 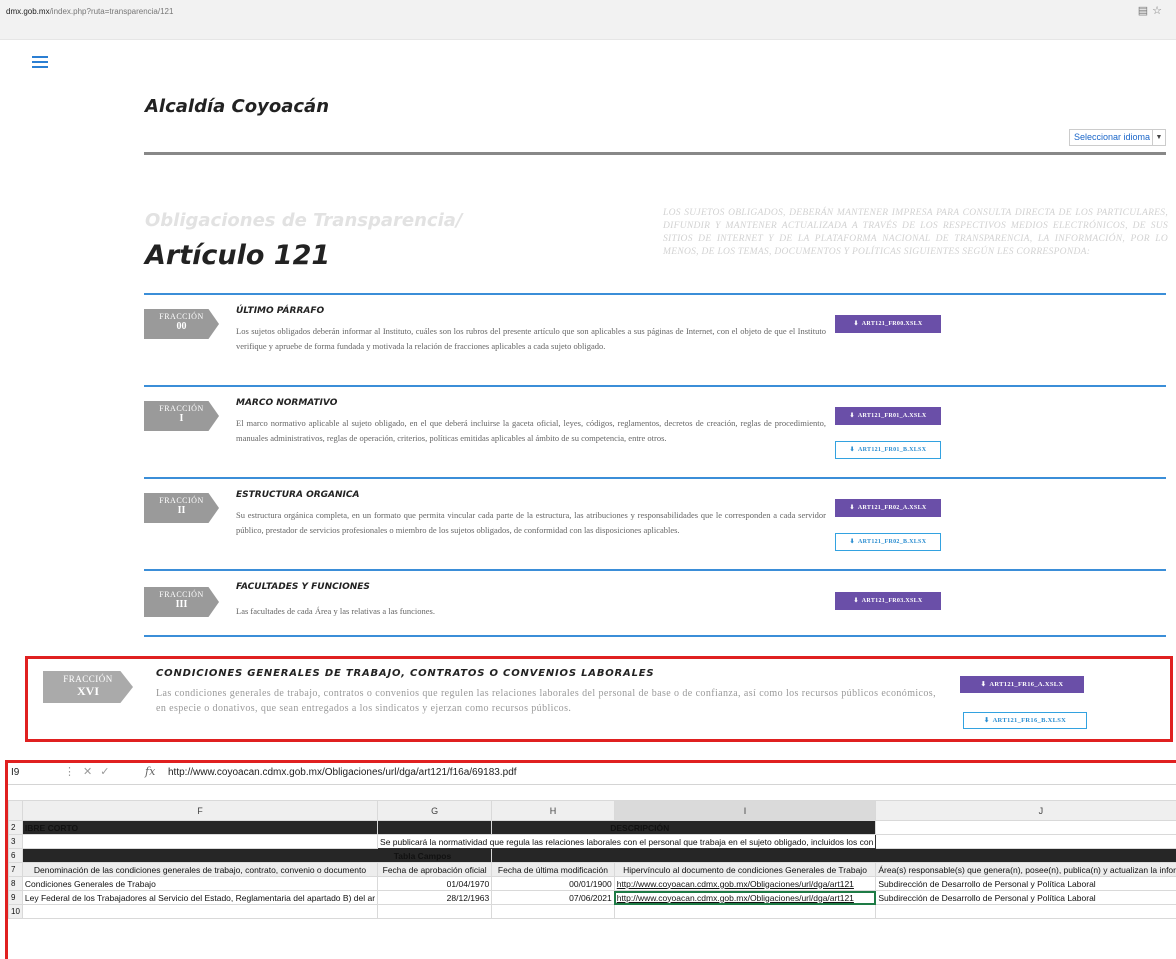 What do you see at coordinates (238, 255) in the screenshot?
I see `page-title: Artículo 121` at bounding box center [238, 255].